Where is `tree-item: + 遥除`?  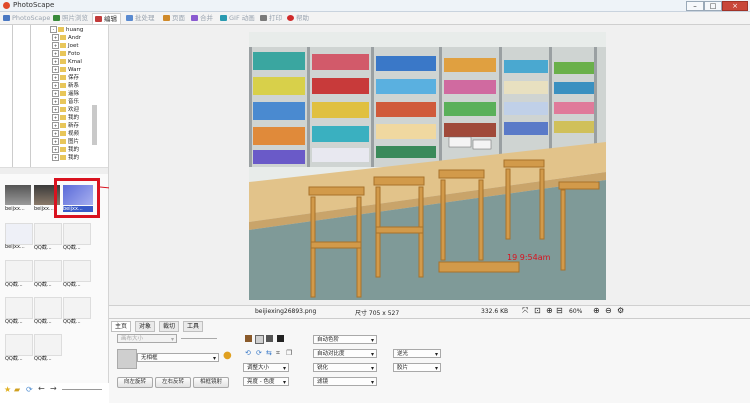
tree-item: + 遥除 is located at coordinates (65, 94).